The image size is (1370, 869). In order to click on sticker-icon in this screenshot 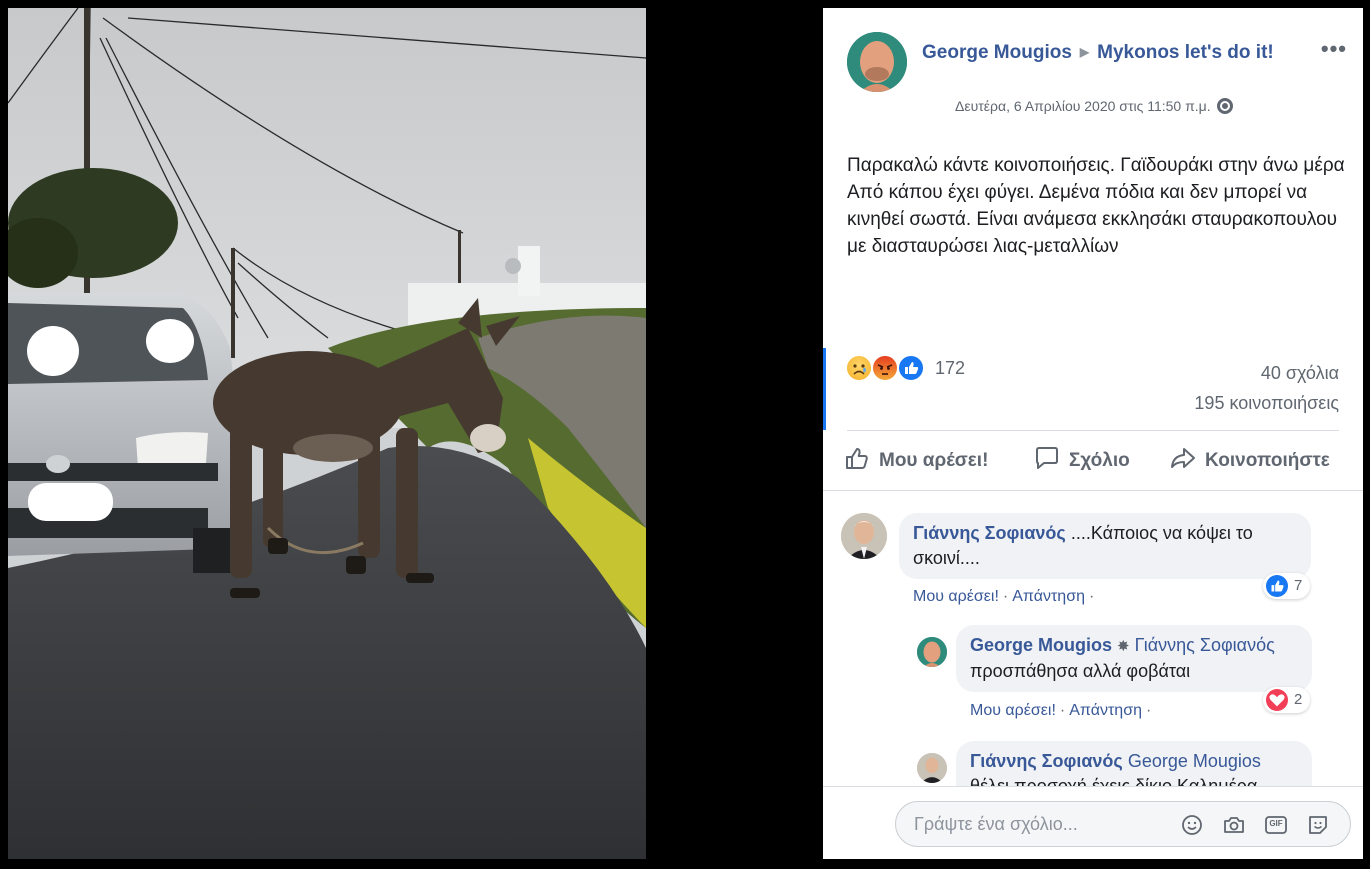, I will do `click(1318, 825)`.